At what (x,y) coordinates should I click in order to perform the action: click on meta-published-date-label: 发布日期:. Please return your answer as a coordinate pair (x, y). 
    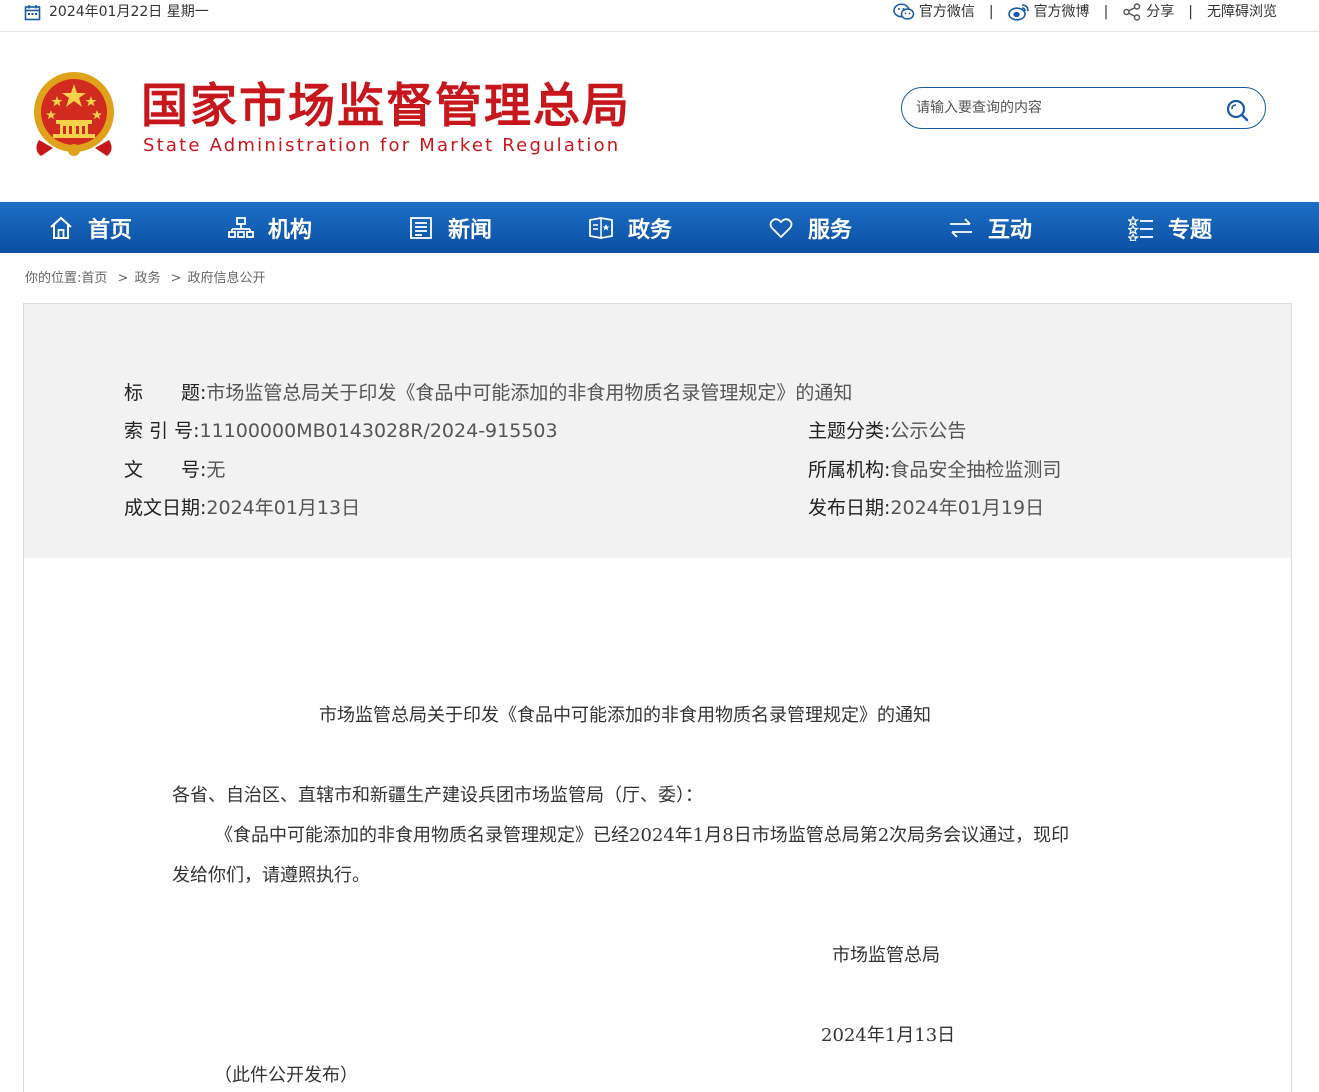
    Looking at the image, I should click on (849, 508).